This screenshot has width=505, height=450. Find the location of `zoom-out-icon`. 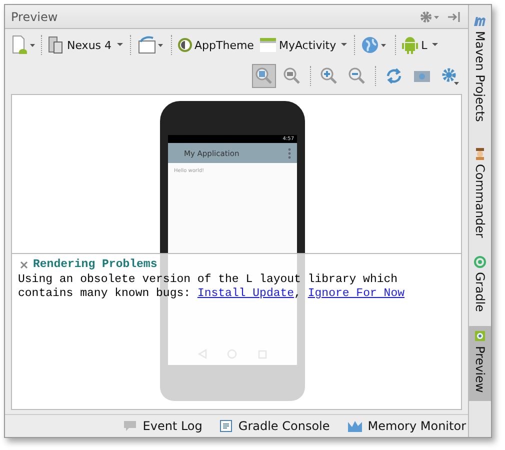

zoom-out-icon is located at coordinates (357, 76).